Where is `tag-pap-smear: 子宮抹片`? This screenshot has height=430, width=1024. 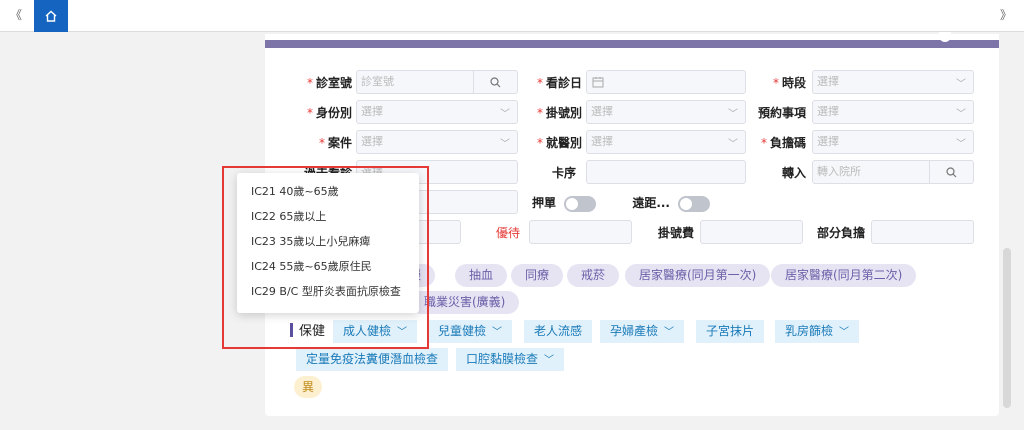
tag-pap-smear: 子宮抹片 is located at coordinates (730, 331).